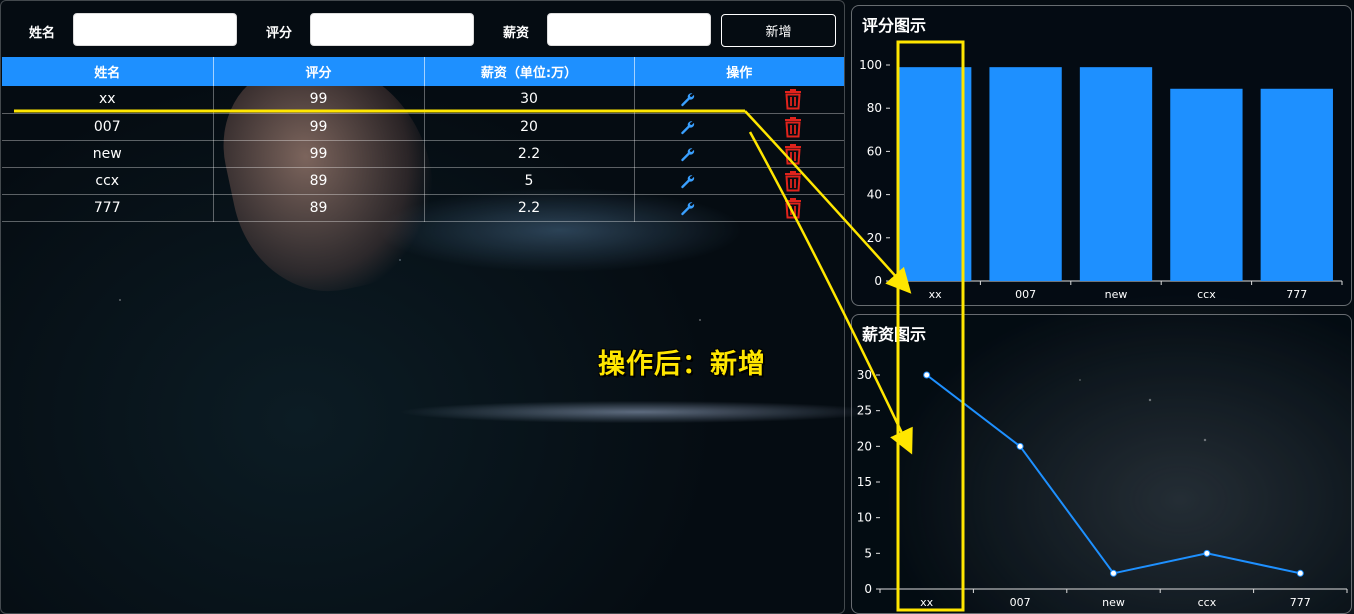 The image size is (1354, 614). What do you see at coordinates (108, 208) in the screenshot?
I see `cell-name: 777` at bounding box center [108, 208].